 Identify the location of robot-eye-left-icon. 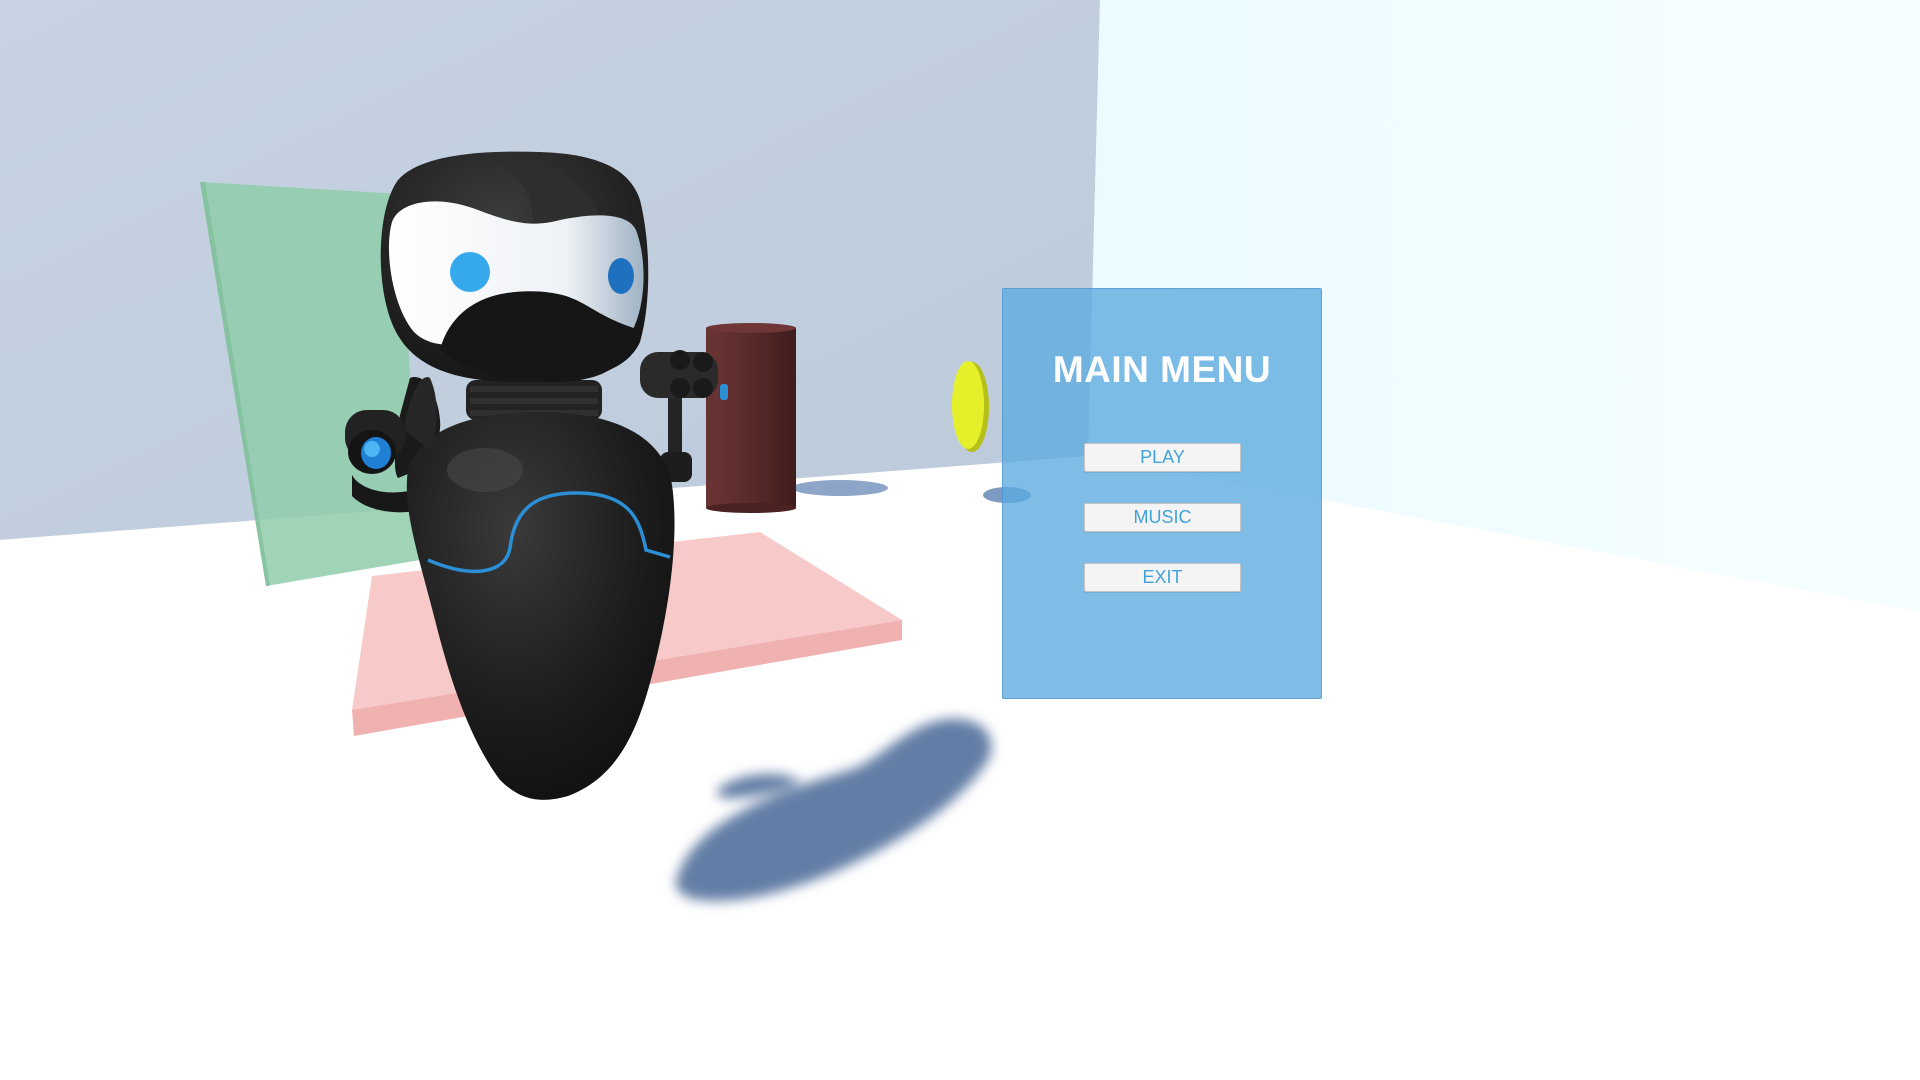
(470, 272).